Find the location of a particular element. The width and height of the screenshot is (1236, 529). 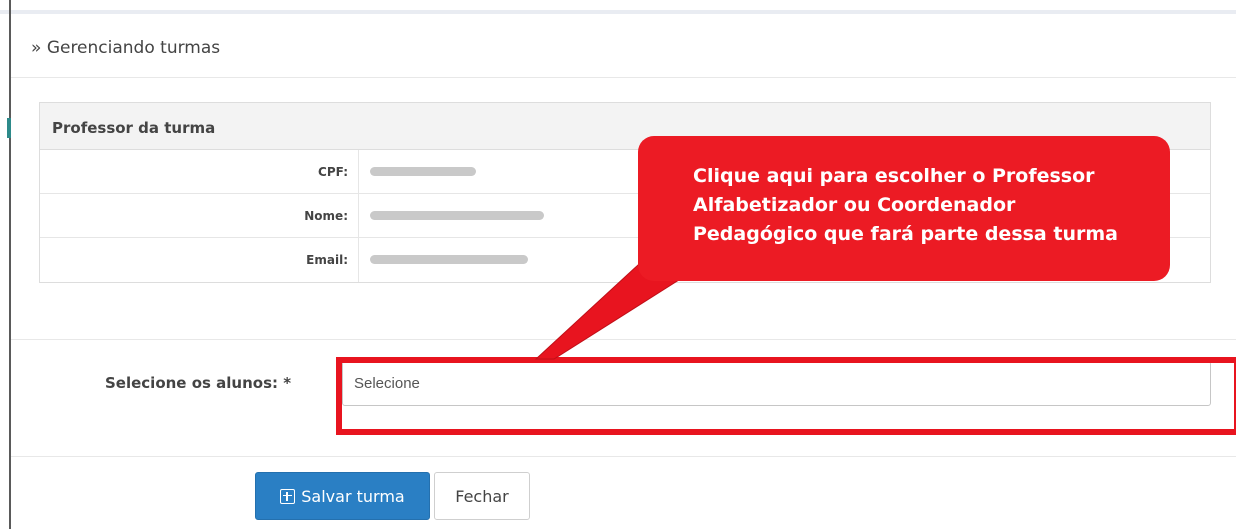

email-label: Email: is located at coordinates (199, 260).